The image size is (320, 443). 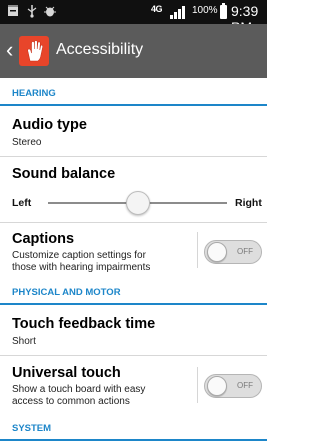 What do you see at coordinates (179, 12) in the screenshot?
I see `signal-icon` at bounding box center [179, 12].